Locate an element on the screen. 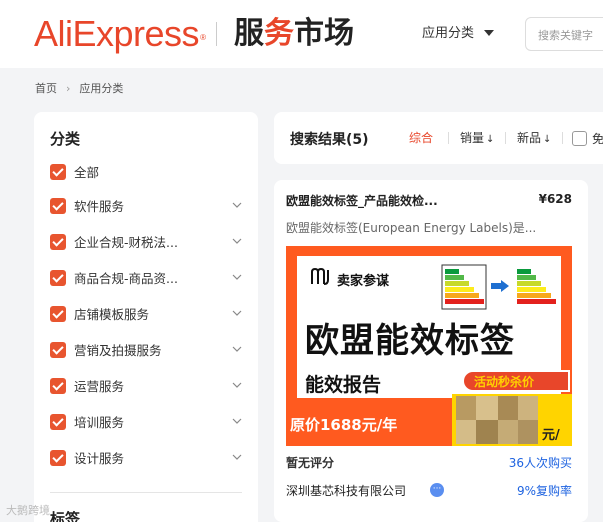 The width and height of the screenshot is (603, 522). sidebar-divider is located at coordinates (146, 492).